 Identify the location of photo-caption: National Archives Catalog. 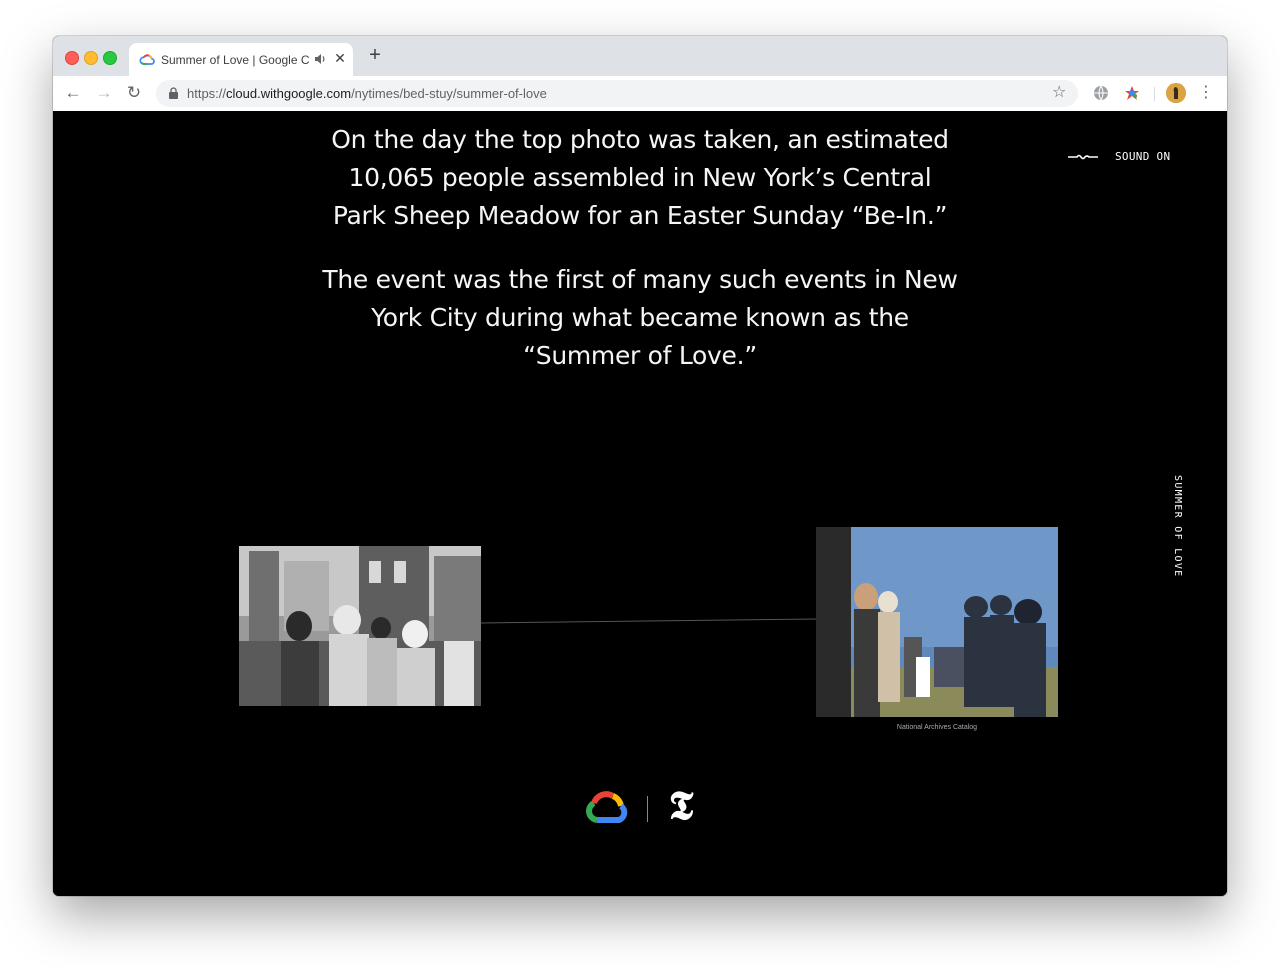
(937, 727).